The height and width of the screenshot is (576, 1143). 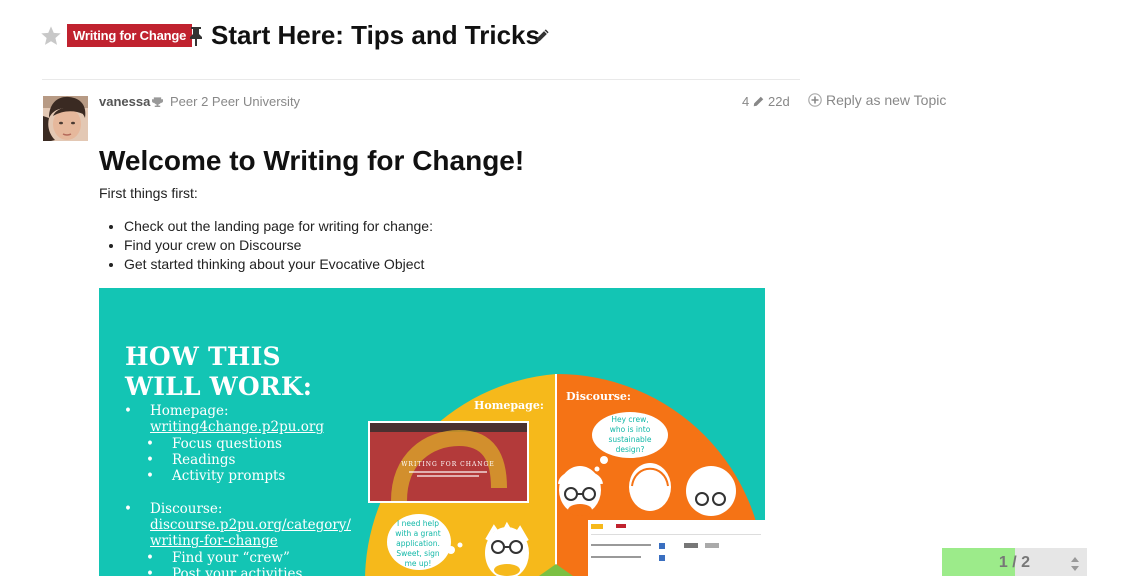 I want to click on bubble-text-line: I need help, so click(x=418, y=523).